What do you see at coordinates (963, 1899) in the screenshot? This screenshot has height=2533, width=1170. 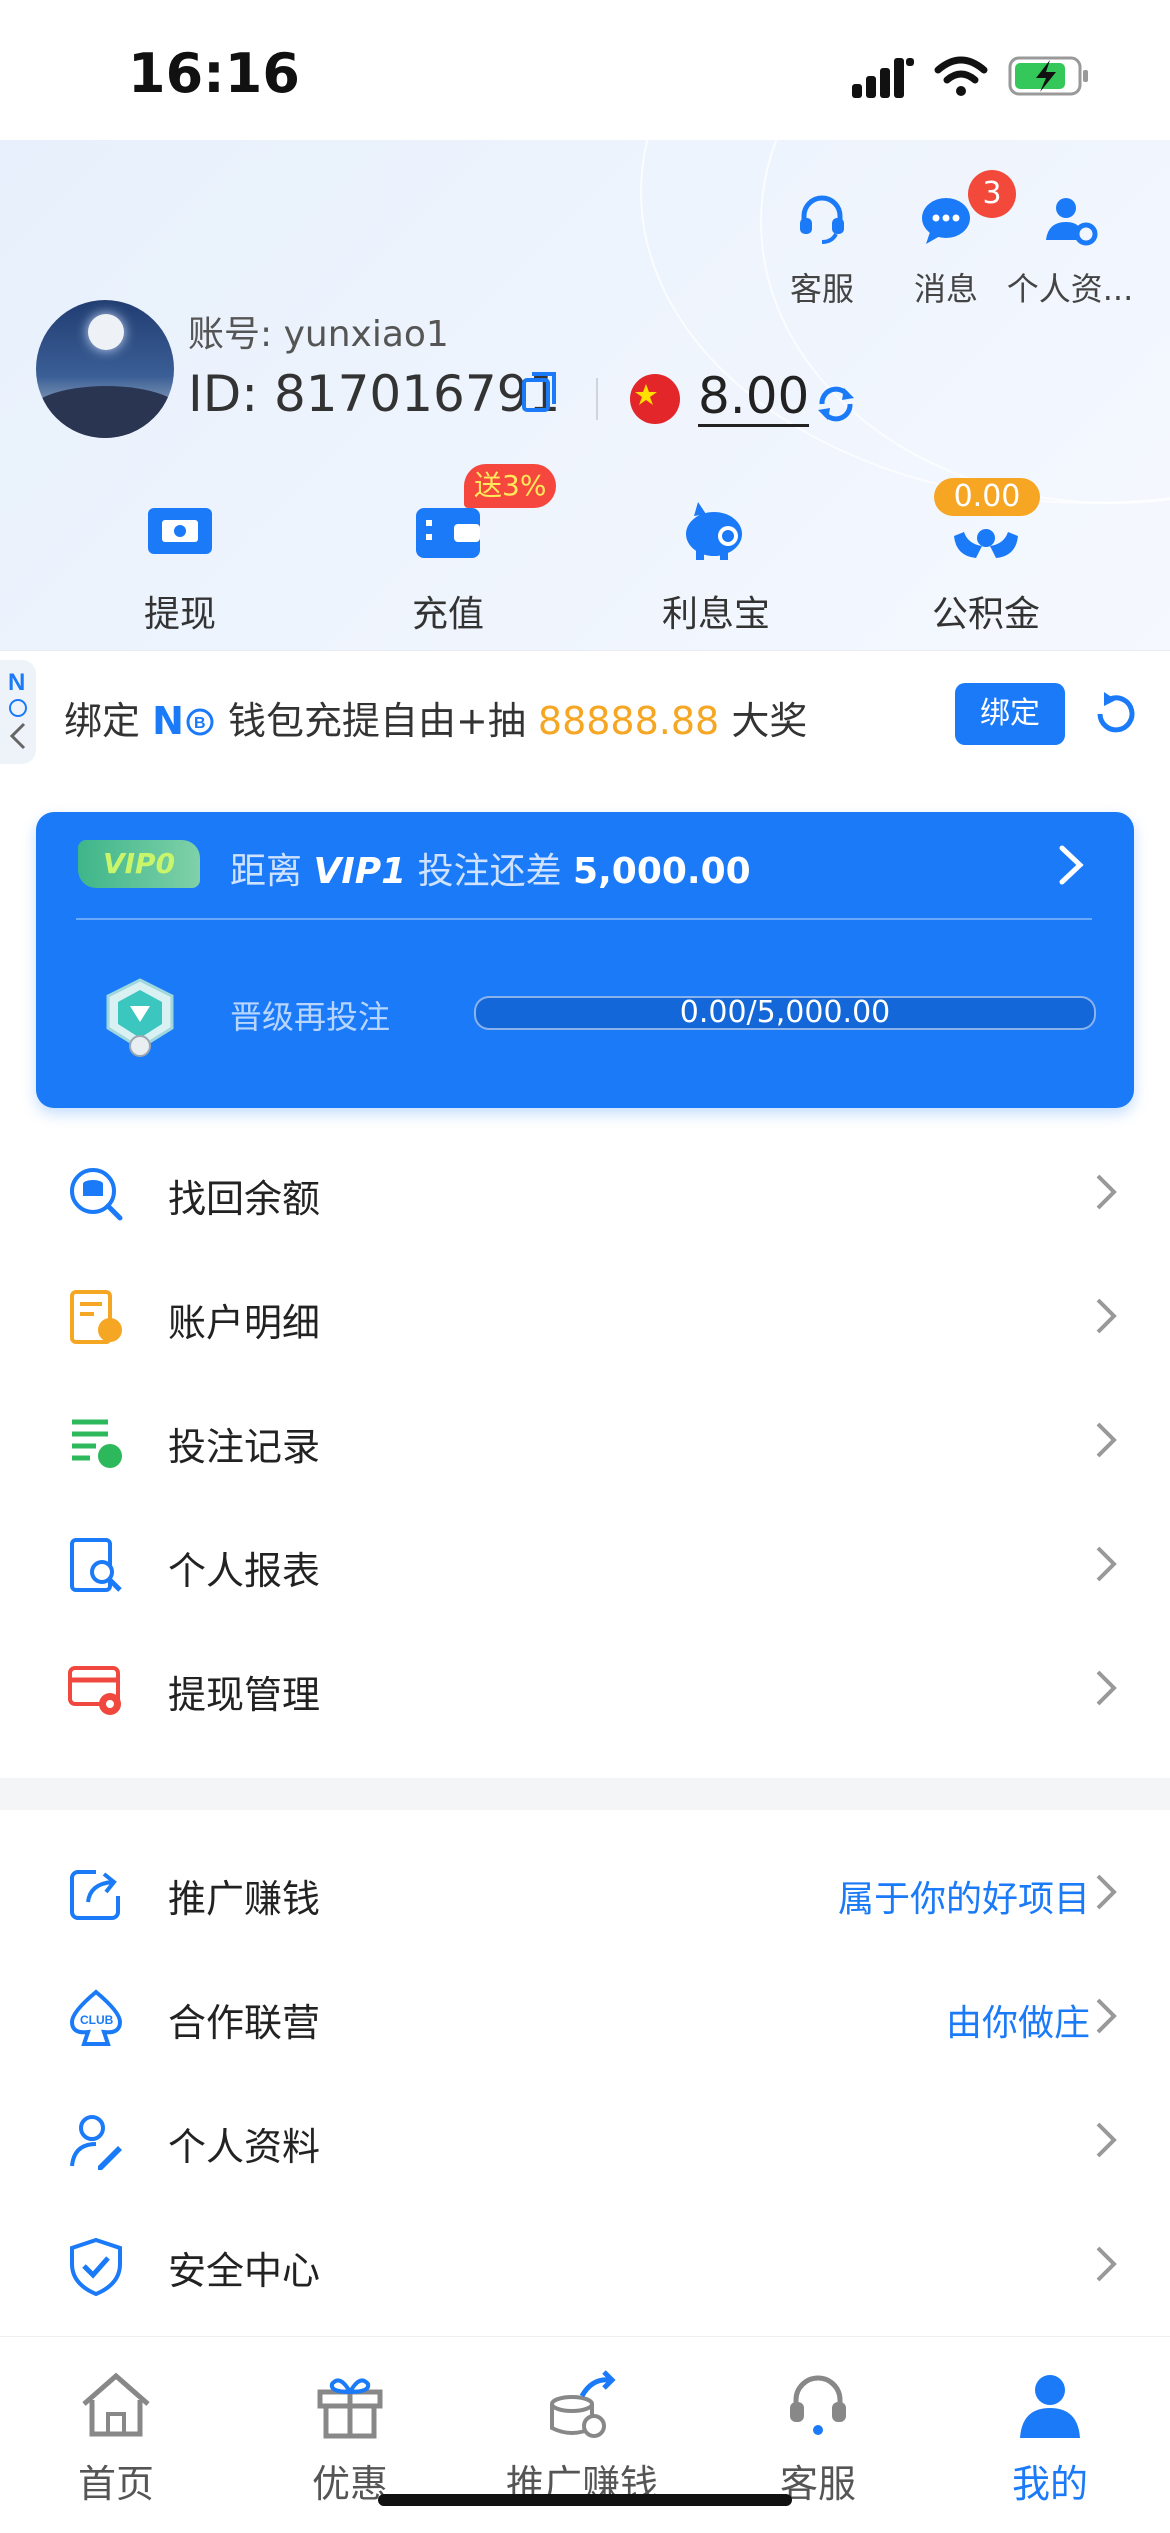 I see `menu-right-text: 属于你的好项目` at bounding box center [963, 1899].